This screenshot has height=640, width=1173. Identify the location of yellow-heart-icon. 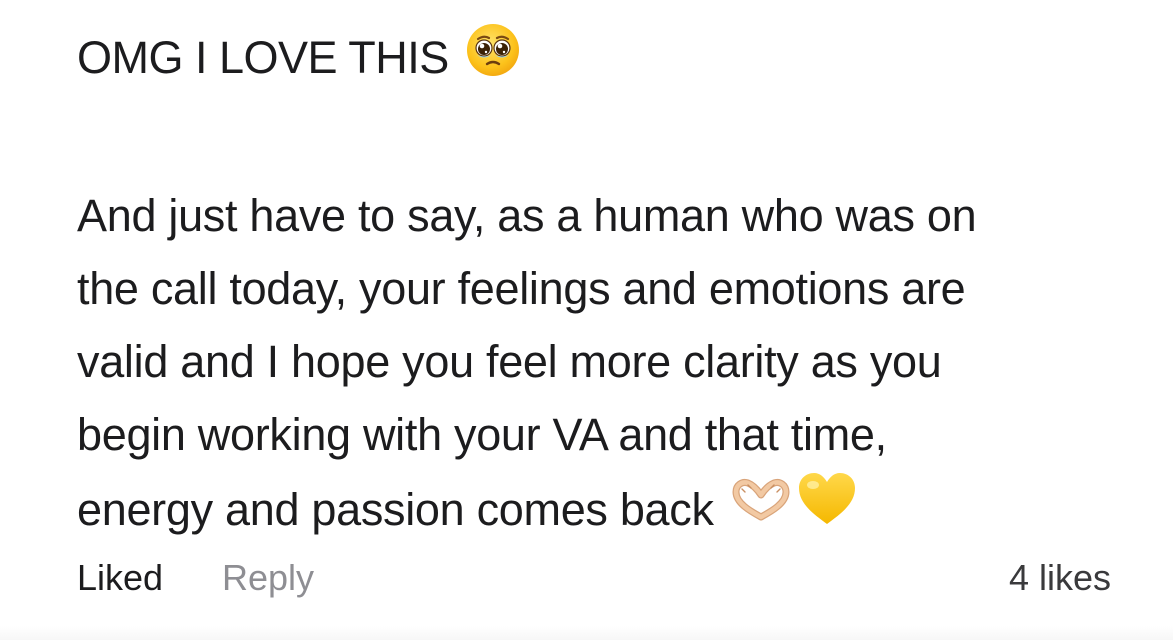
(827, 509).